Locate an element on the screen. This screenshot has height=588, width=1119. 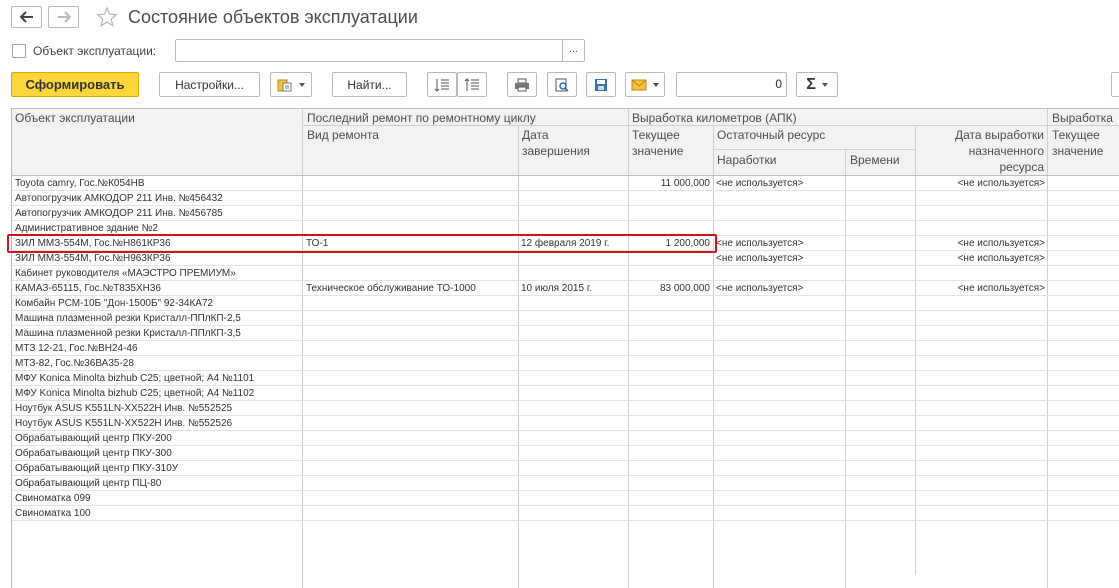
collapse-list-icon is located at coordinates (471, 84).